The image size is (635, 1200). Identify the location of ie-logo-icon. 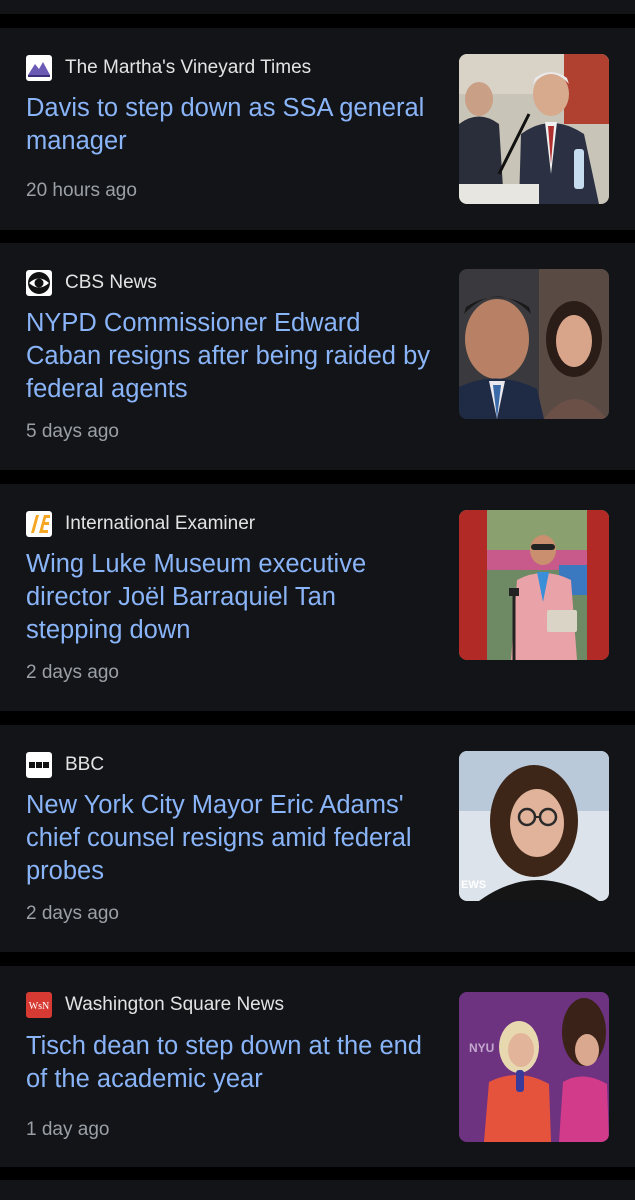
(39, 524).